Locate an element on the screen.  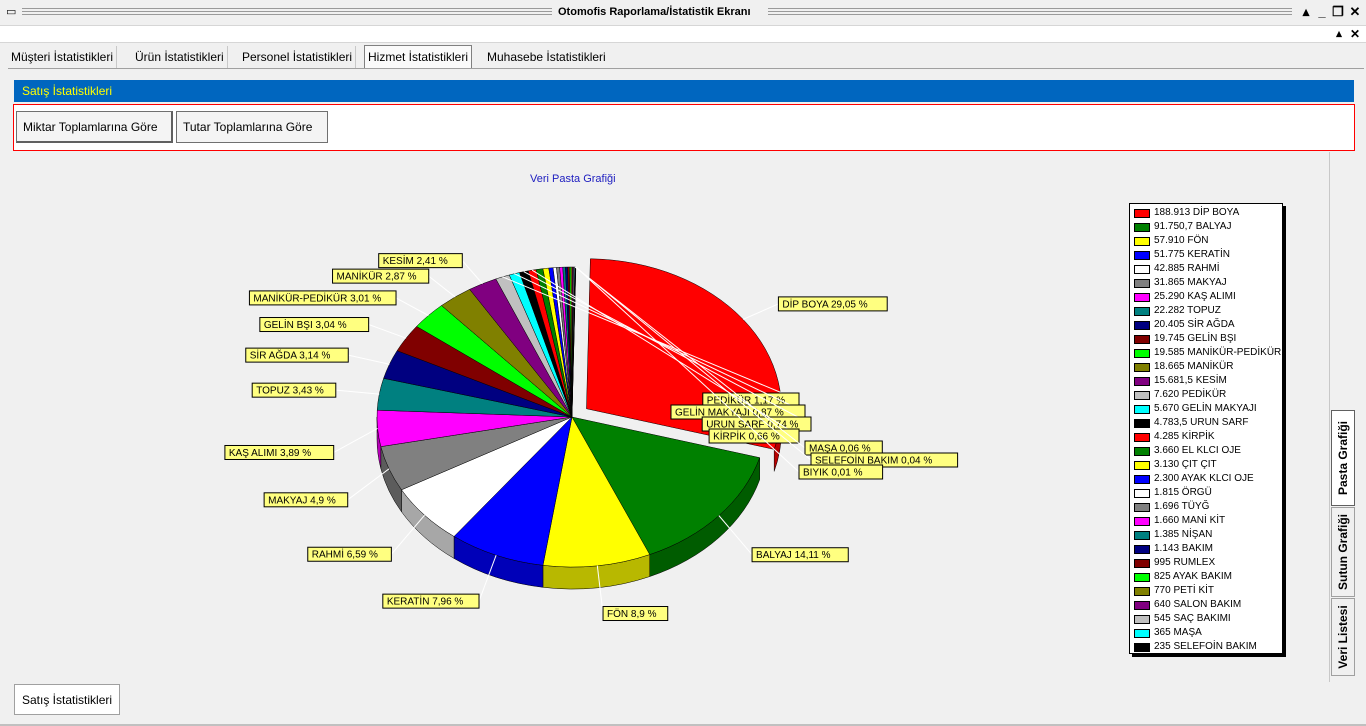
tab-pasta-grafigi: Pasta Grafiği is located at coordinates (1343, 458).